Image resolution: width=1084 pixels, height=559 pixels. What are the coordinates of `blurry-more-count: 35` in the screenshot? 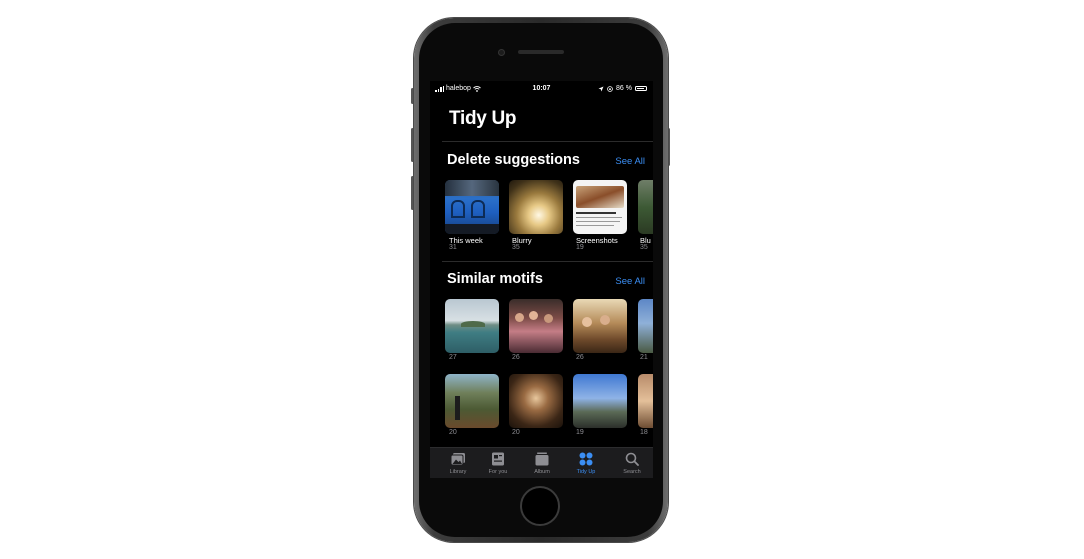 It's located at (644, 247).